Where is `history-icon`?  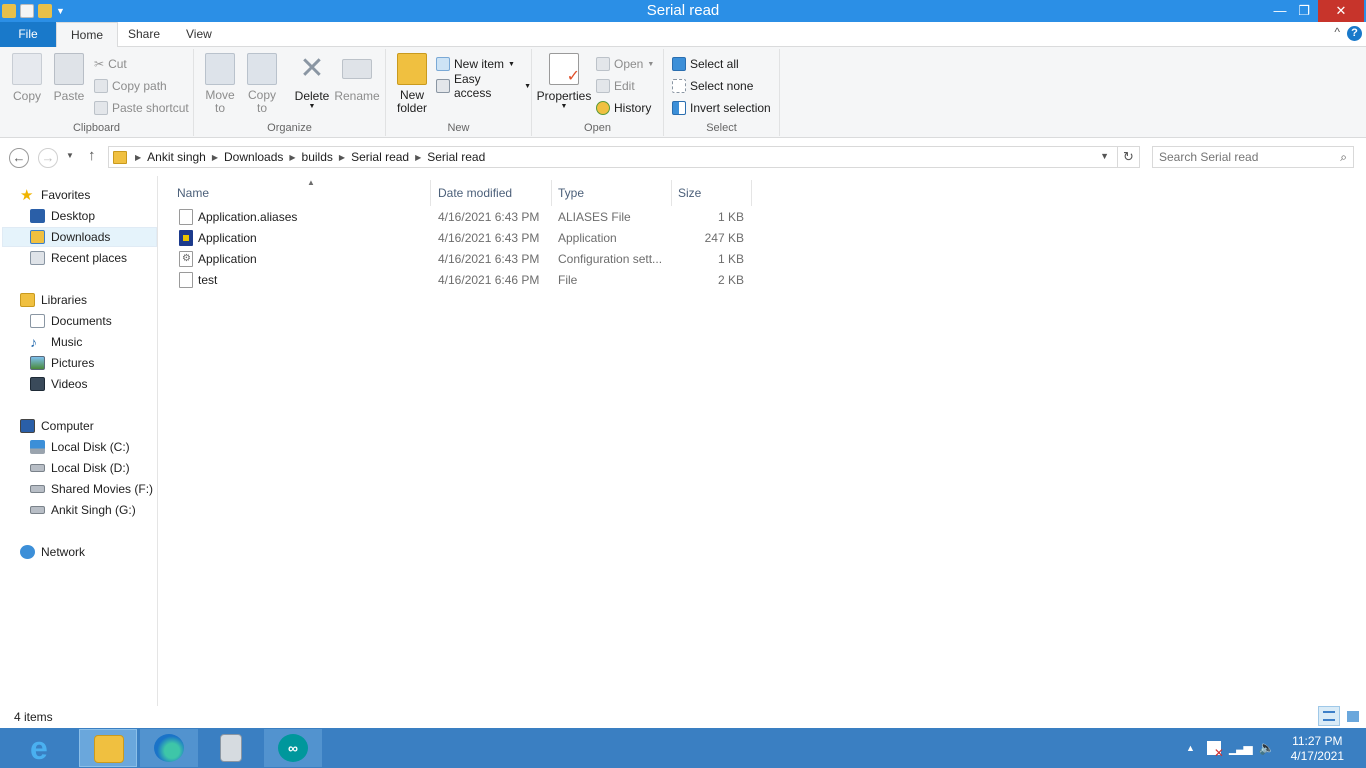 history-icon is located at coordinates (603, 108).